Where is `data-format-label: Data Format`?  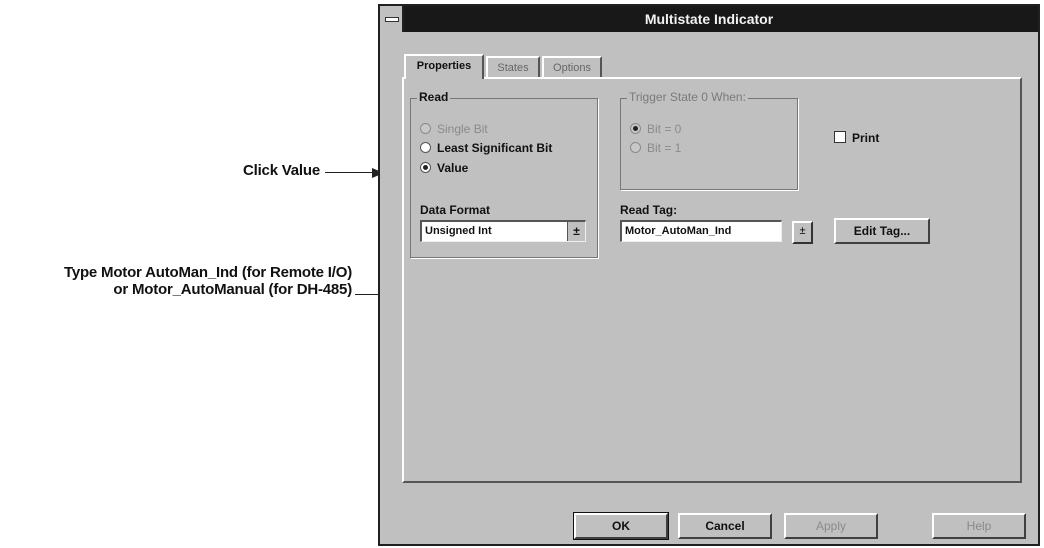
data-format-label: Data Format is located at coordinates (455, 210).